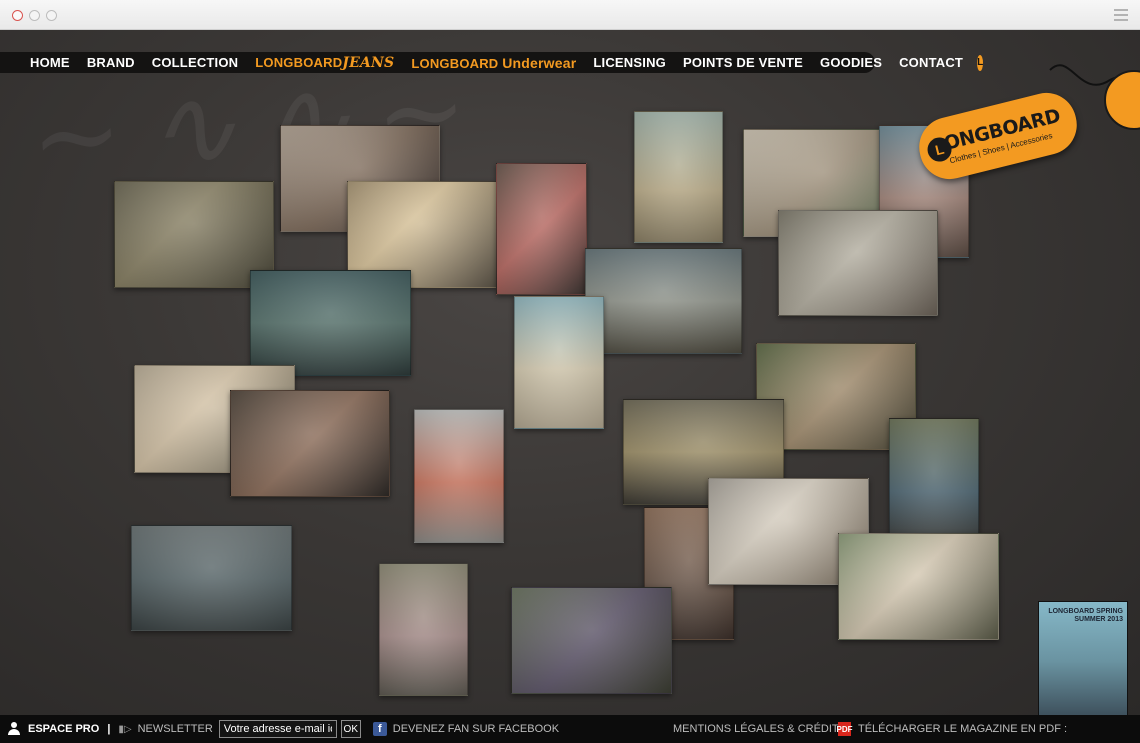 The height and width of the screenshot is (743, 1140). What do you see at coordinates (962, 729) in the screenshot?
I see `download-magazine-link: TÉLÉCHARGER LE MAGAZINE EN PDF :` at bounding box center [962, 729].